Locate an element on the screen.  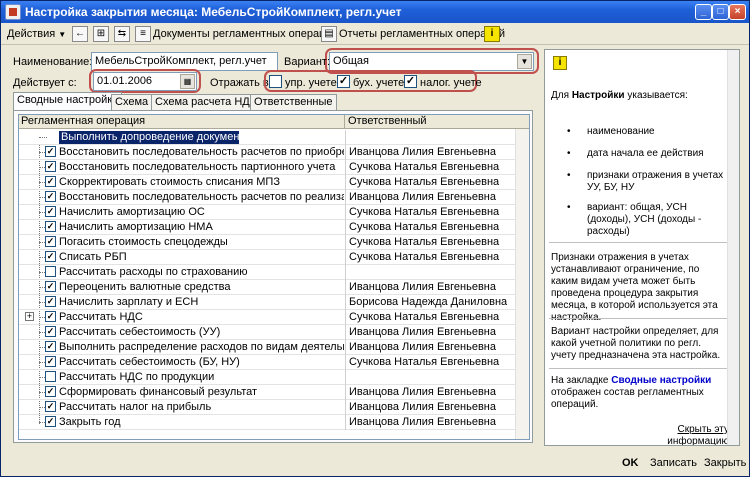
help-para-3-prefix: На закладке is located at coordinates (581, 380).